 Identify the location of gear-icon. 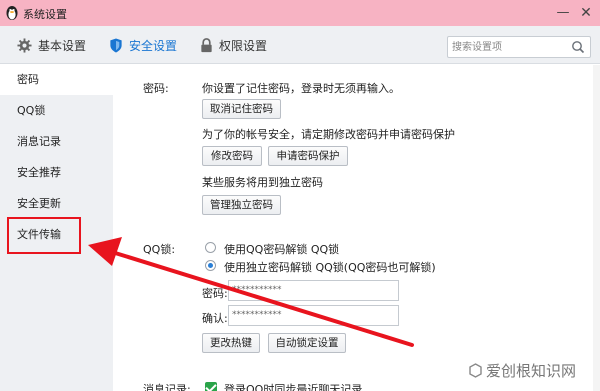
(24, 45).